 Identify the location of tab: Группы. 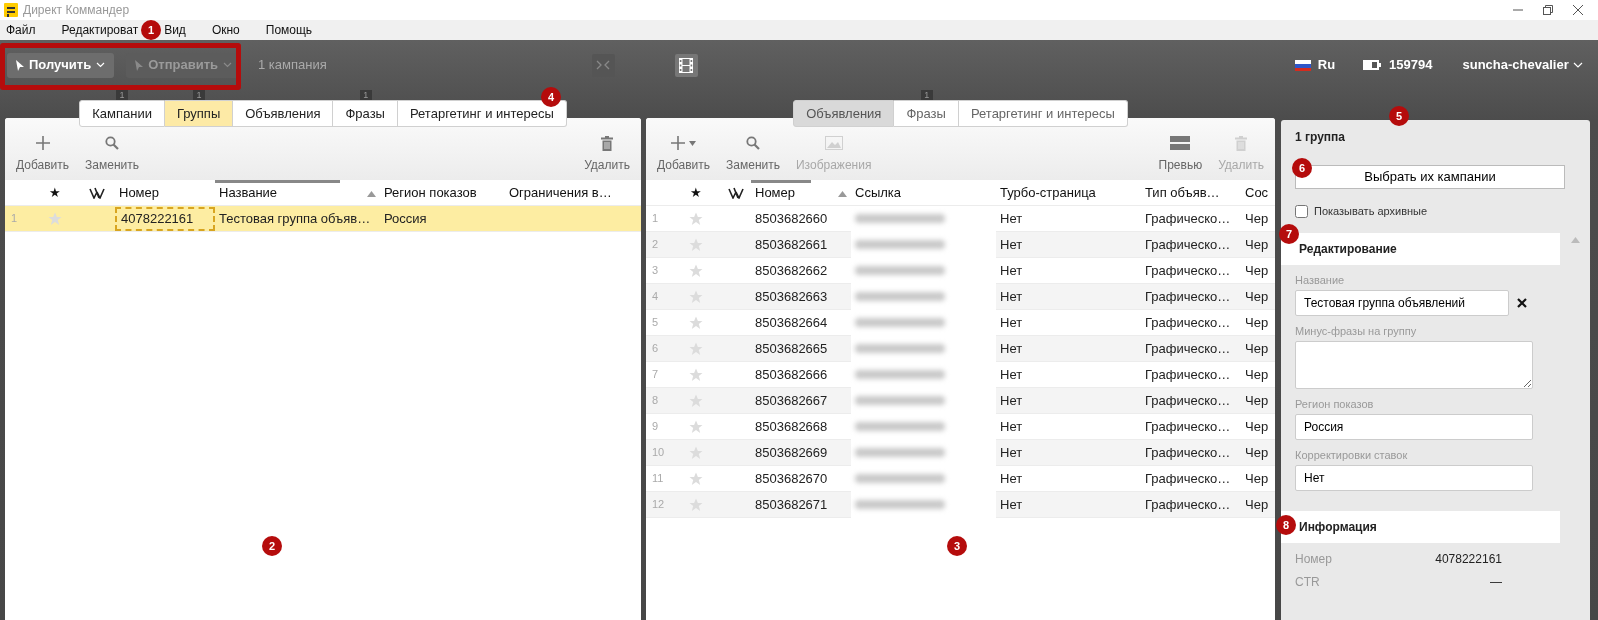
(199, 113).